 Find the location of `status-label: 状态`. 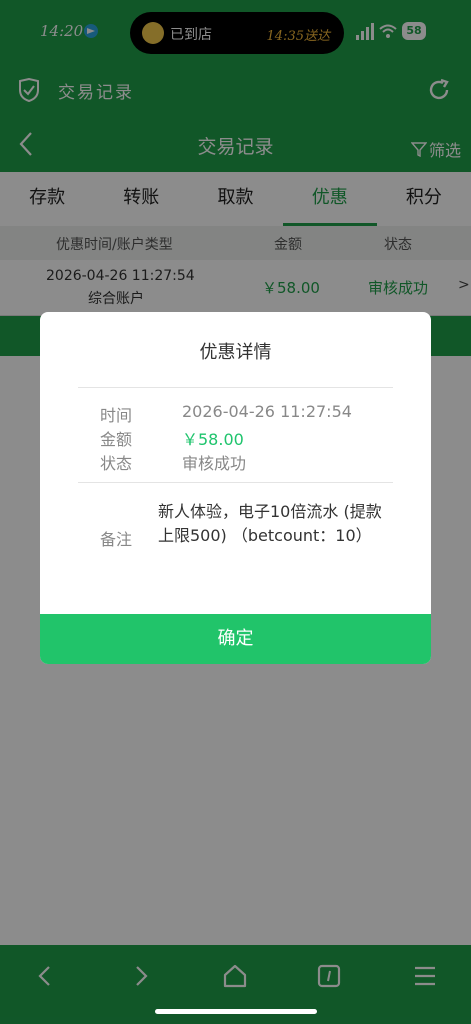

status-label: 状态 is located at coordinates (116, 463).